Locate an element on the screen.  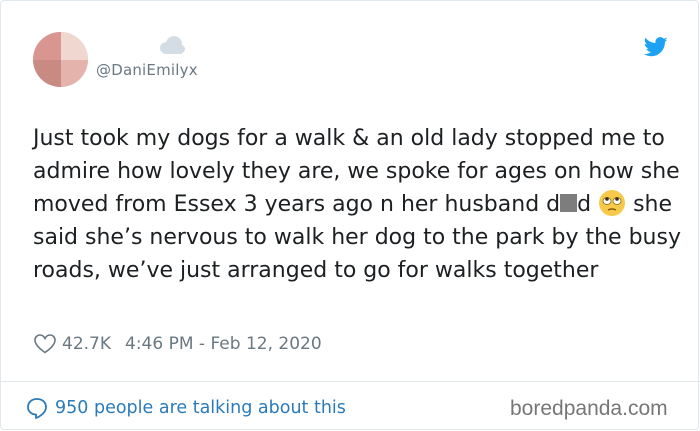
eye-roll-emoji-icon is located at coordinates (612, 203).